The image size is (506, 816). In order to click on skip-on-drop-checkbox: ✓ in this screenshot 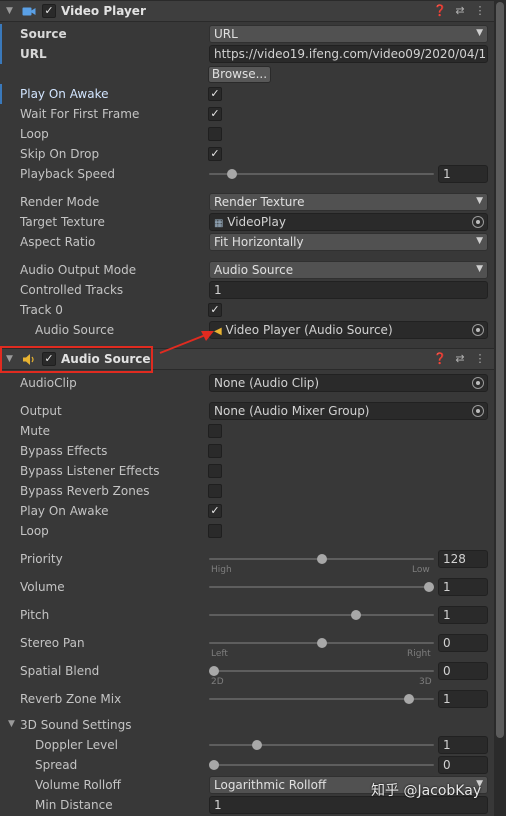, I will do `click(215, 154)`.